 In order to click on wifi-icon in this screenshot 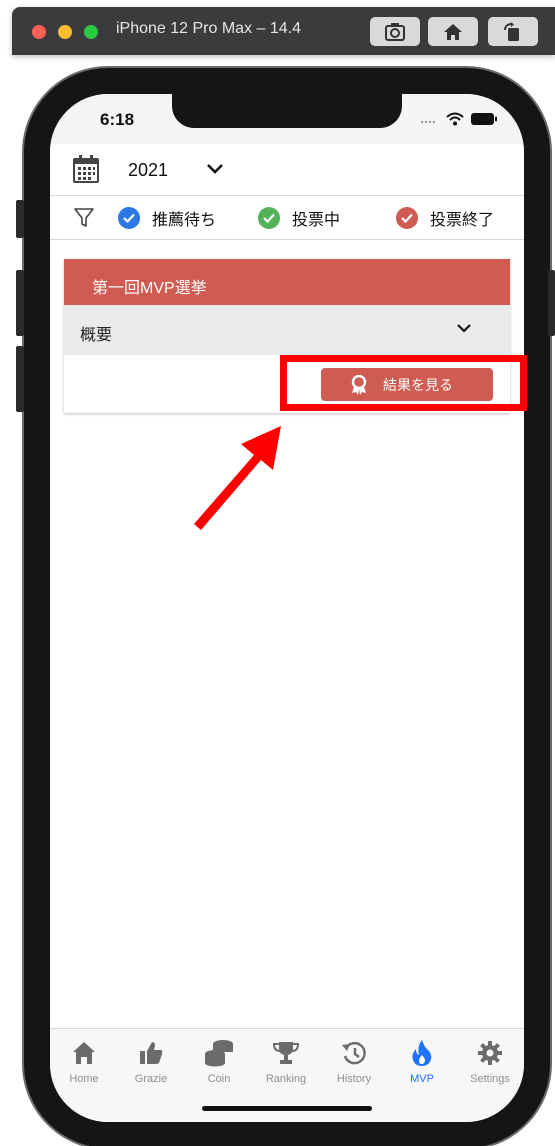, I will do `click(455, 119)`.